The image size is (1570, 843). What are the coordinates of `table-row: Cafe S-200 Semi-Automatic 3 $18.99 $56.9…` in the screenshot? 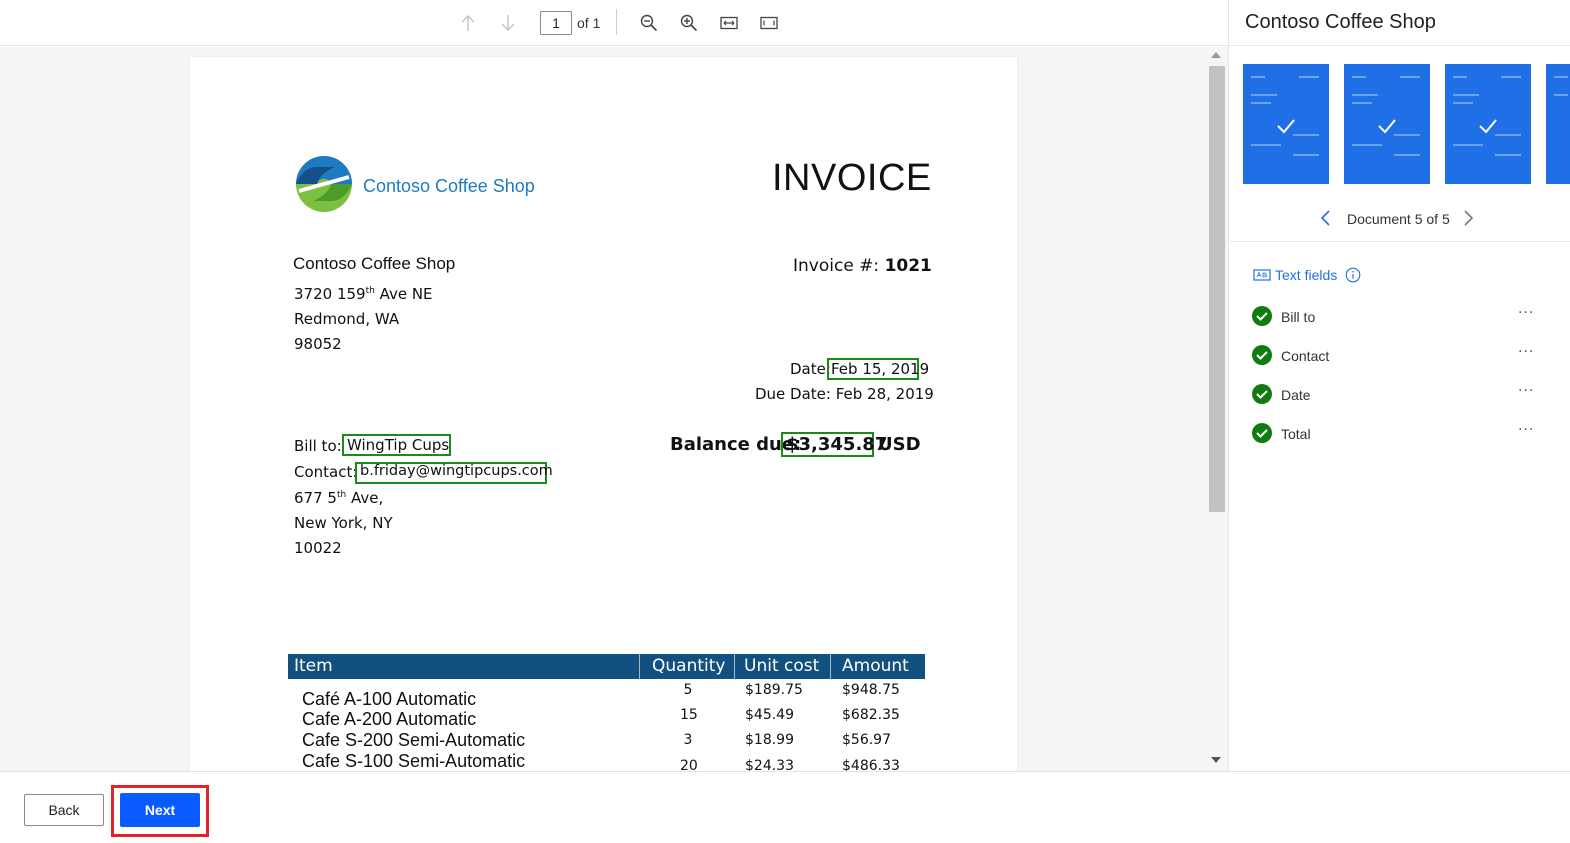 It's located at (606, 737).